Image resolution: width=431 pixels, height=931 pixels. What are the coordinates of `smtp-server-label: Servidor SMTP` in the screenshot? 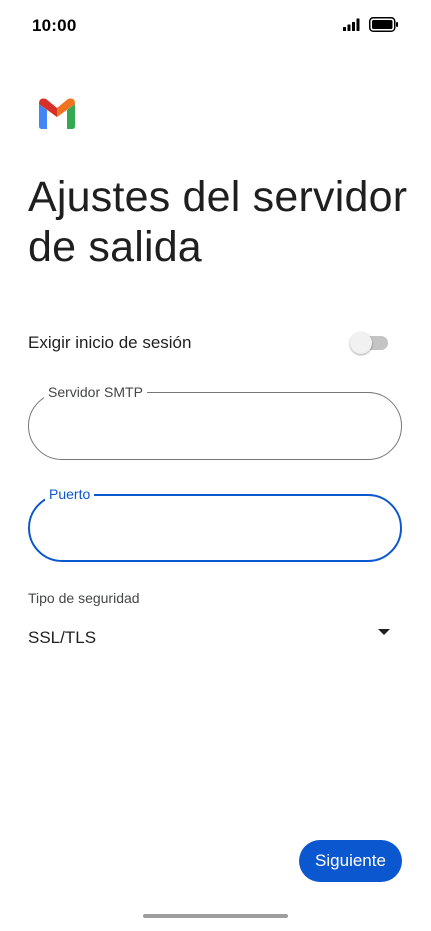 It's located at (95, 392).